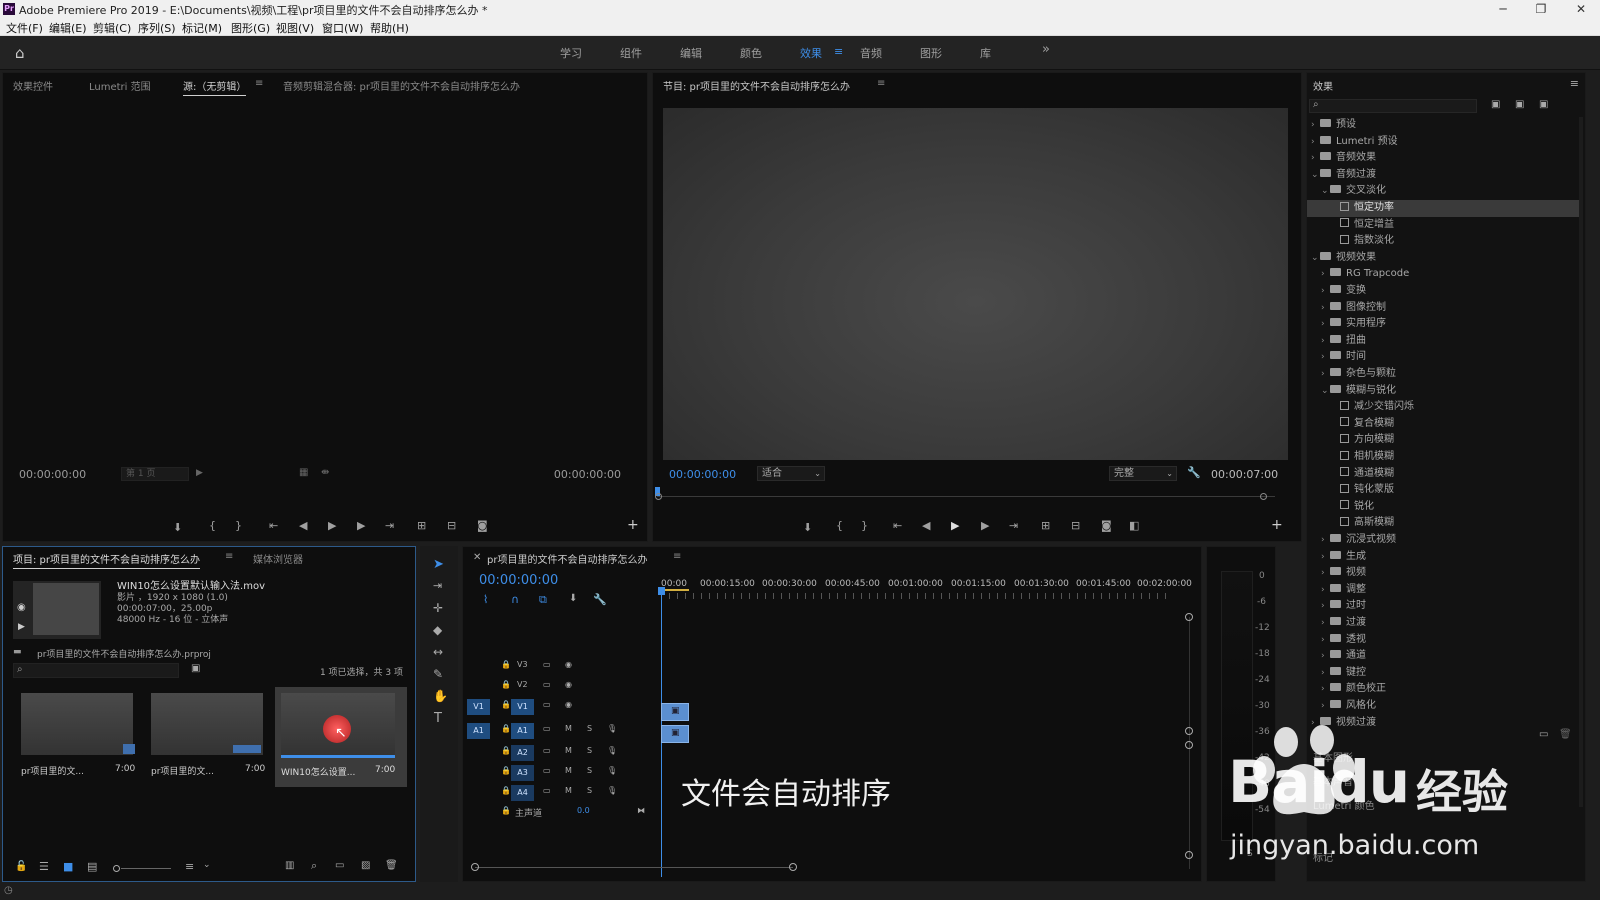  What do you see at coordinates (522, 753) in the screenshot?
I see `track-target-a2: A2` at bounding box center [522, 753].